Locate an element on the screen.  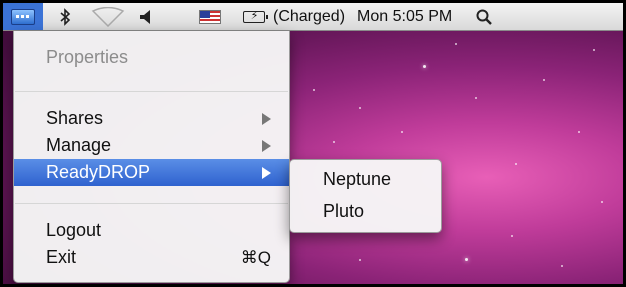
menu-item-readydrop: ReadyDROP is located at coordinates (151, 172).